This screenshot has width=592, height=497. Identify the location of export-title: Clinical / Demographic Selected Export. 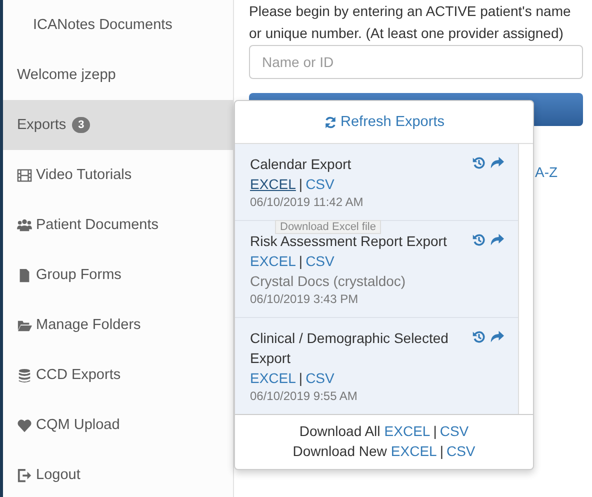
(350, 348).